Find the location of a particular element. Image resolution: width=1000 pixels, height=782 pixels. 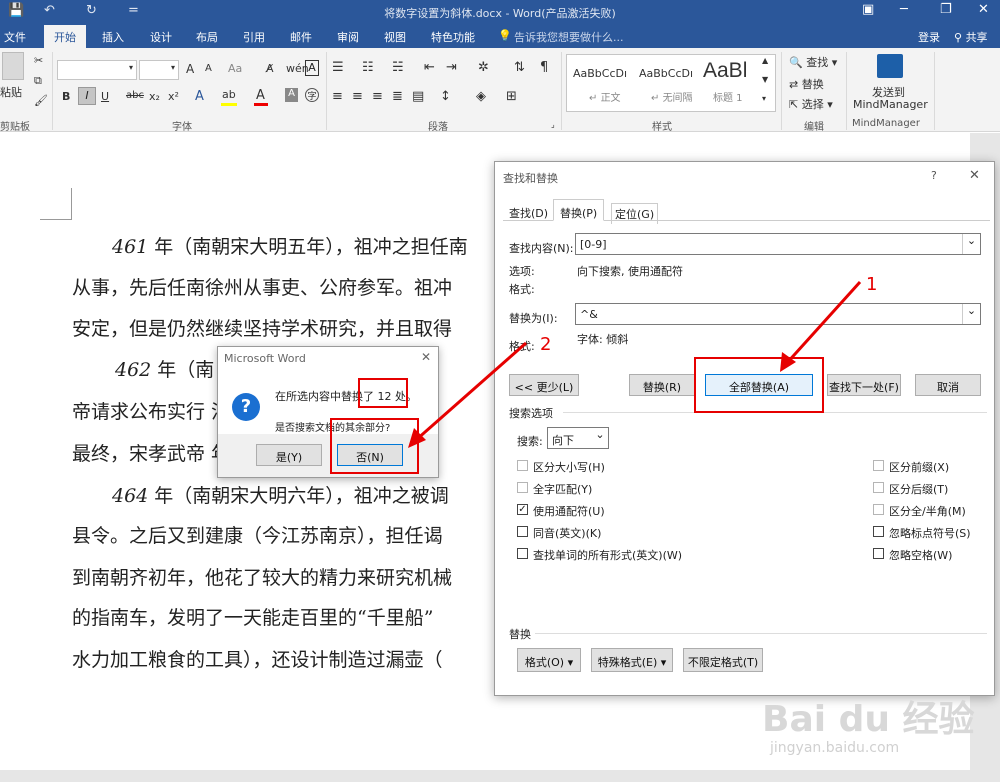

arrow-2-line is located at coordinates (471, 391).